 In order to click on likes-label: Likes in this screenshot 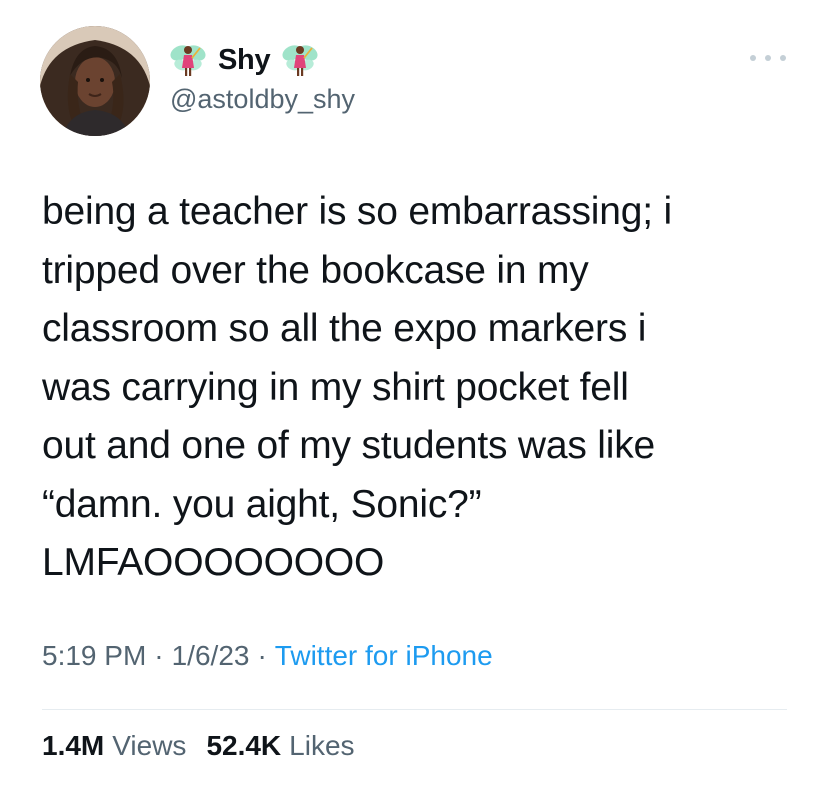, I will do `click(322, 745)`.